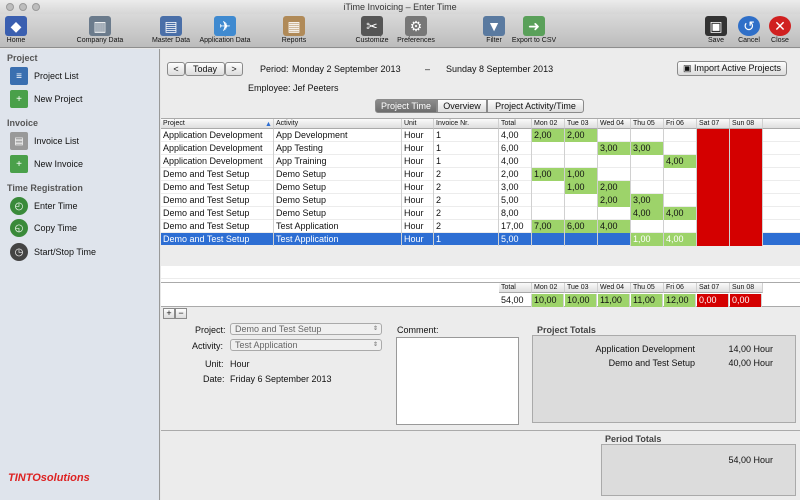 The width and height of the screenshot is (800, 500). Describe the element at coordinates (713, 124) in the screenshot. I see `col-sat: Sat 07` at that location.